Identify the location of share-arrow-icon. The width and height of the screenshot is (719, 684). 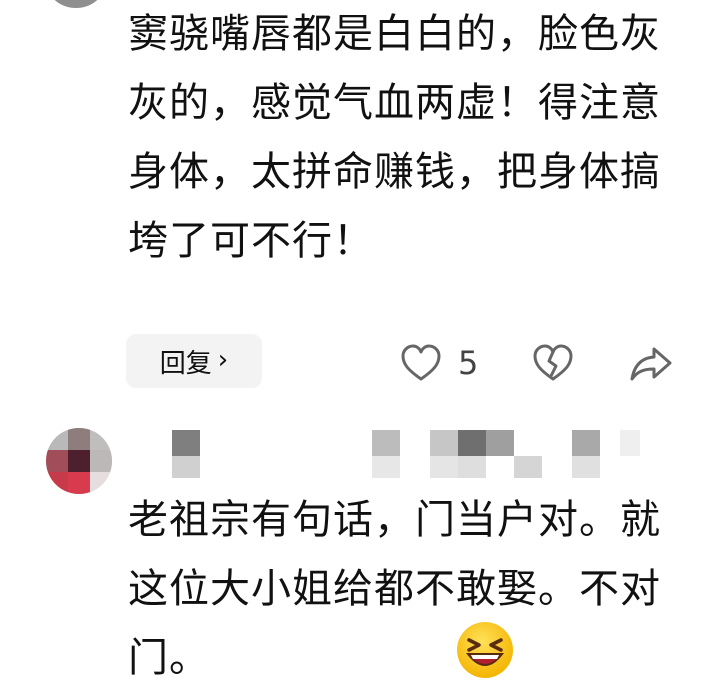
(651, 364).